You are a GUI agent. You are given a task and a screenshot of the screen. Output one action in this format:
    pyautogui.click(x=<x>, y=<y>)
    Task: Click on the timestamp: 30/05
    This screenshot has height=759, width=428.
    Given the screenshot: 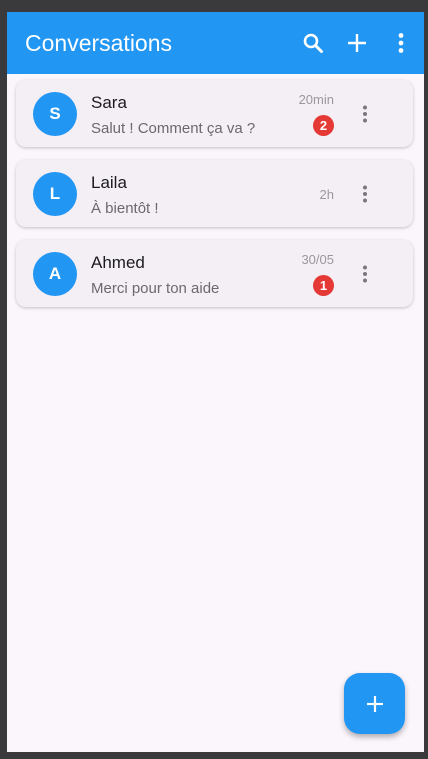 What is the action you would take?
    pyautogui.click(x=317, y=259)
    